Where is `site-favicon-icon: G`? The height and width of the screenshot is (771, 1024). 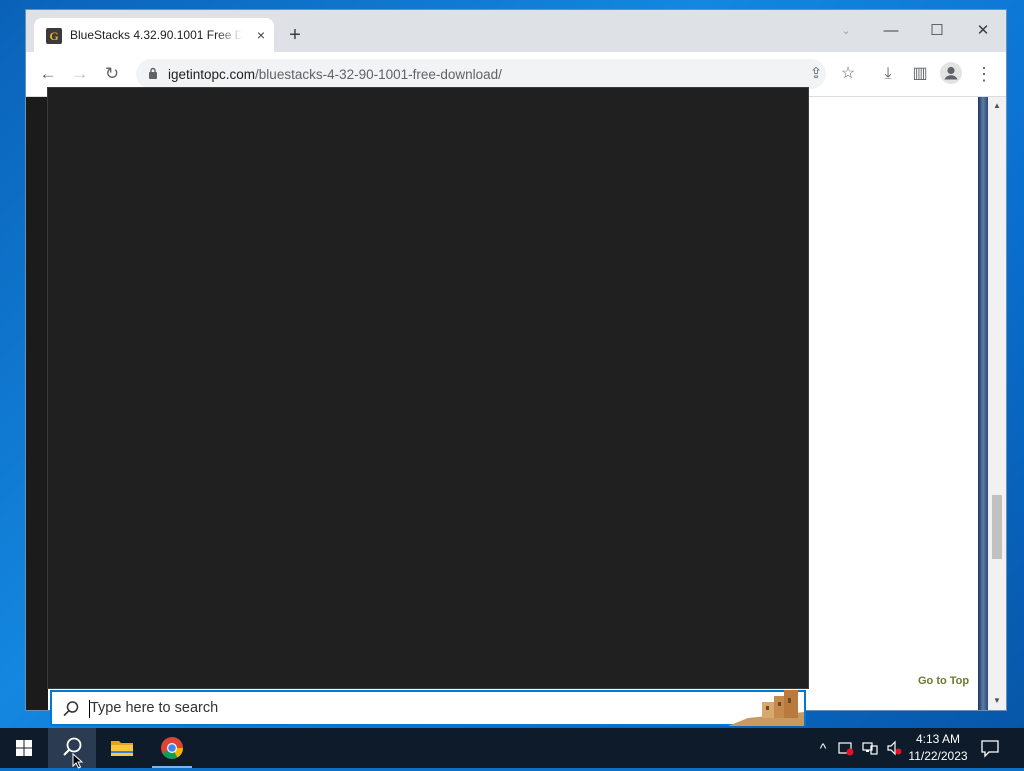 site-favicon-icon: G is located at coordinates (54, 36).